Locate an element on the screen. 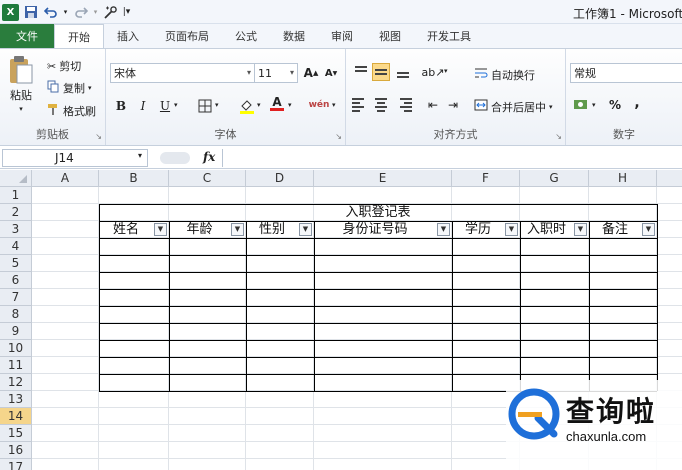 Image resolution: width=682 pixels, height=470 pixels. formula-bar-resize-handle is located at coordinates (175, 158).